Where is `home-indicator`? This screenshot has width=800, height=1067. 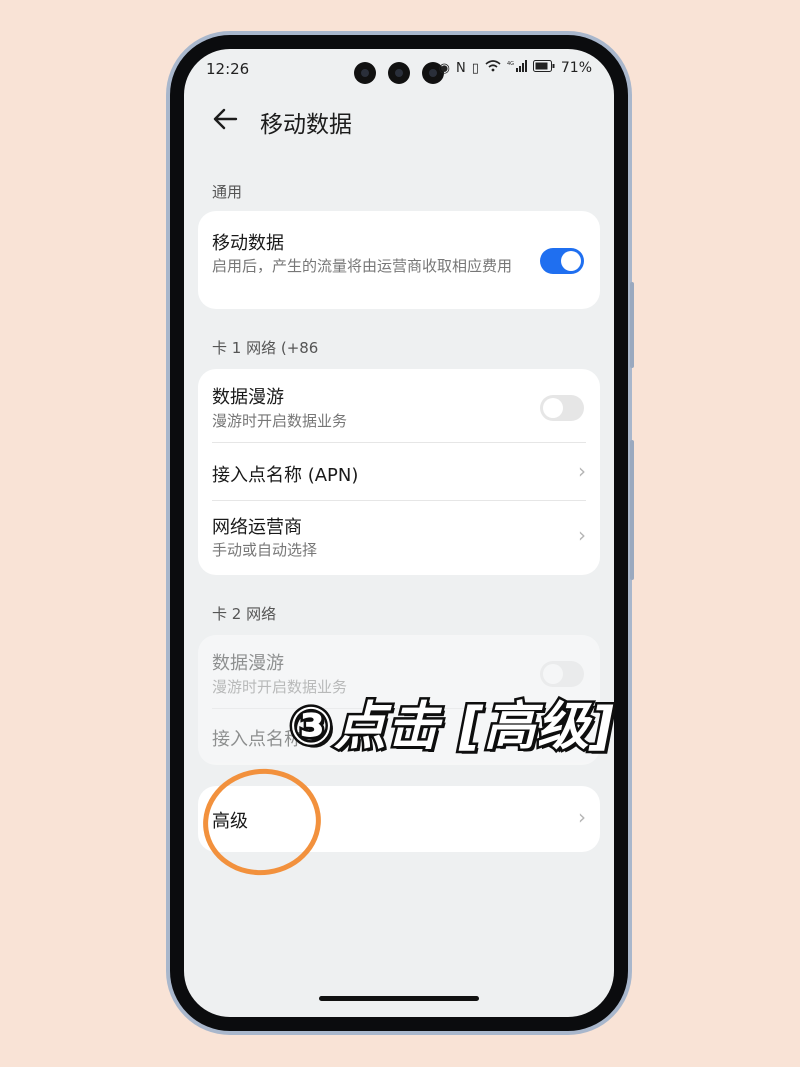
home-indicator is located at coordinates (399, 998).